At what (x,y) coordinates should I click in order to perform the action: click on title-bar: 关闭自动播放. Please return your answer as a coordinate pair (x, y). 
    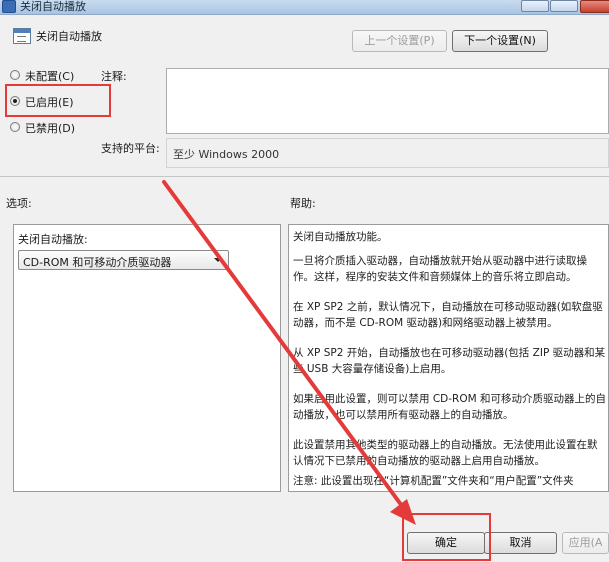
    Looking at the image, I should click on (304, 7).